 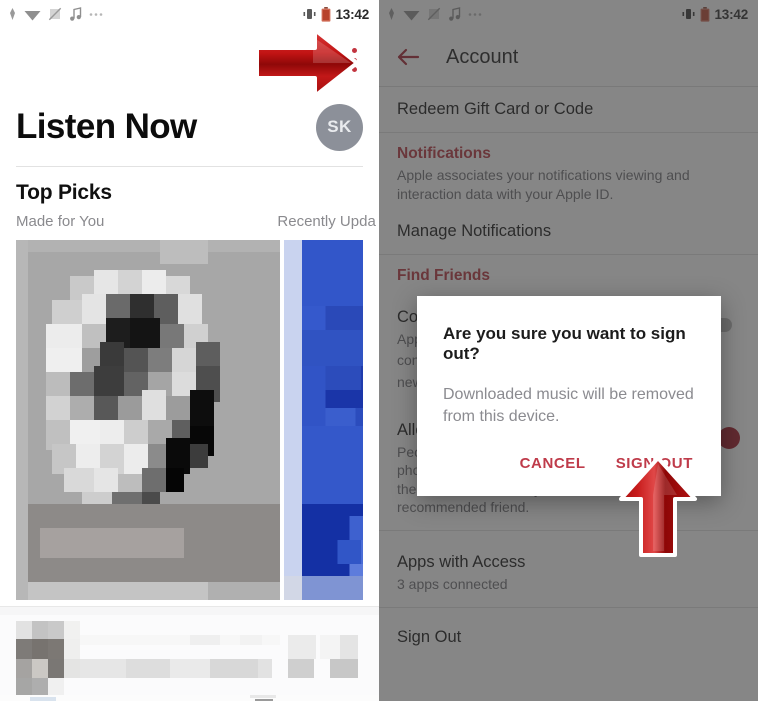 What do you see at coordinates (32, 14) in the screenshot?
I see `wifi-icon` at bounding box center [32, 14].